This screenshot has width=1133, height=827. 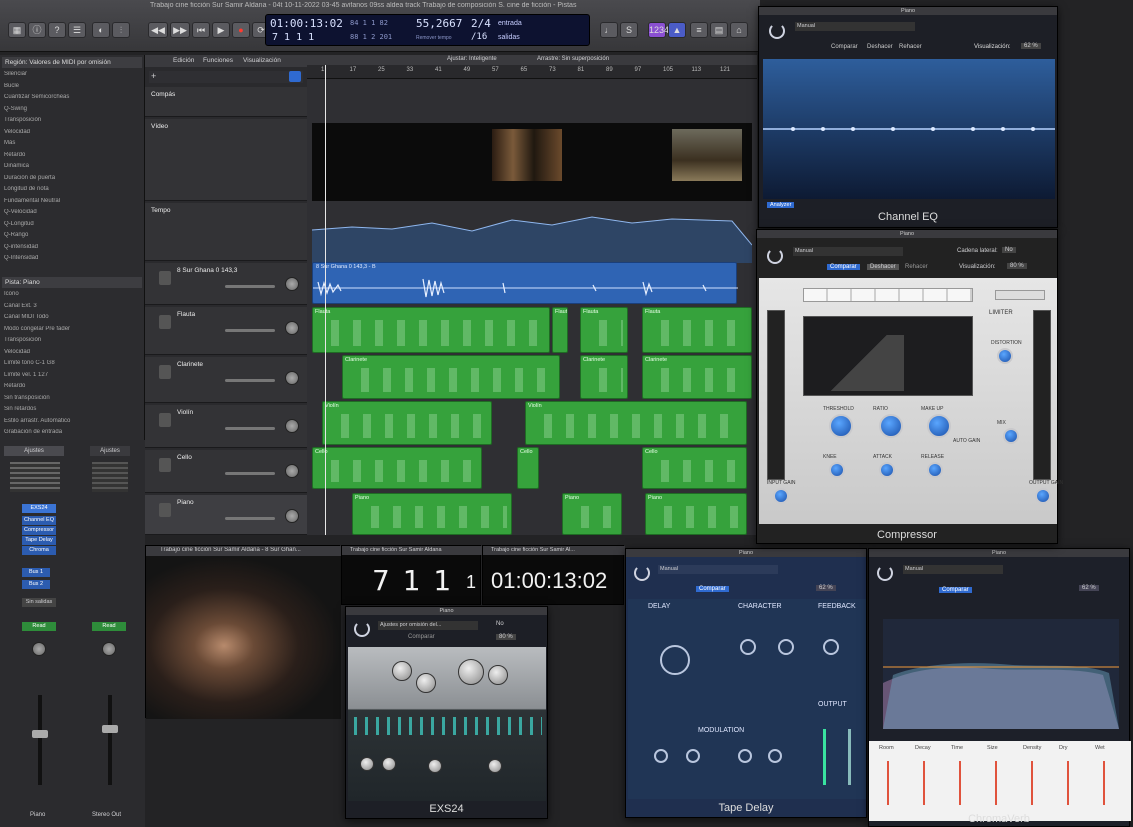 I want to click on help-button: ?, so click(x=57, y=30).